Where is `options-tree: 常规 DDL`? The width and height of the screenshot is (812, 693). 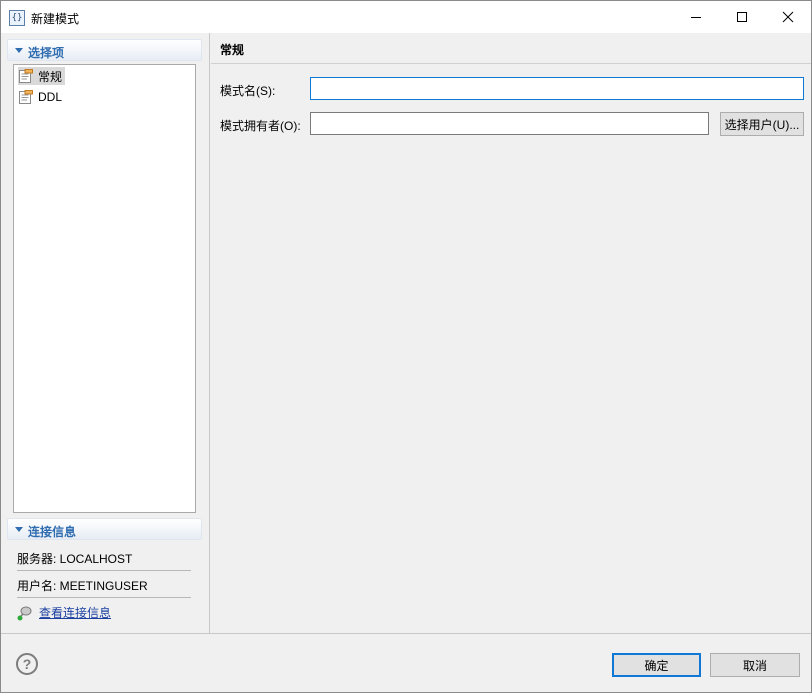 options-tree: 常规 DDL is located at coordinates (104, 288).